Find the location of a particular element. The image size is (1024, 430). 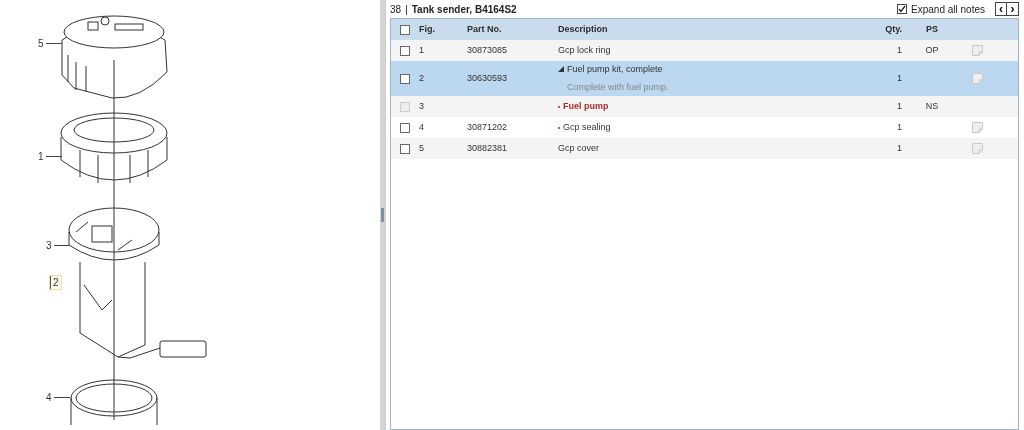

section-number: 38 is located at coordinates (396, 9).